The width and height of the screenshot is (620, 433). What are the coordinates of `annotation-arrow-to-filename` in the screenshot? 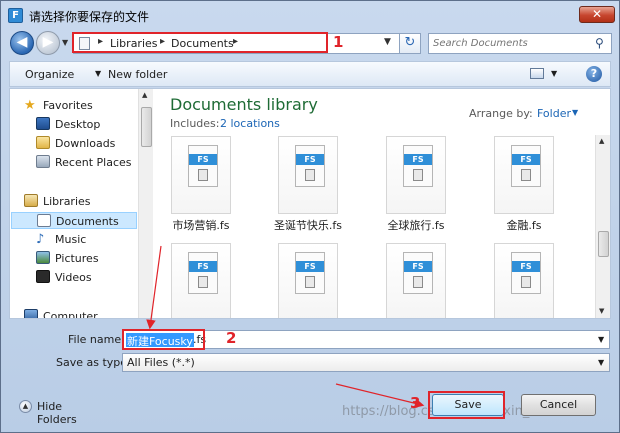 It's located at (154, 287).